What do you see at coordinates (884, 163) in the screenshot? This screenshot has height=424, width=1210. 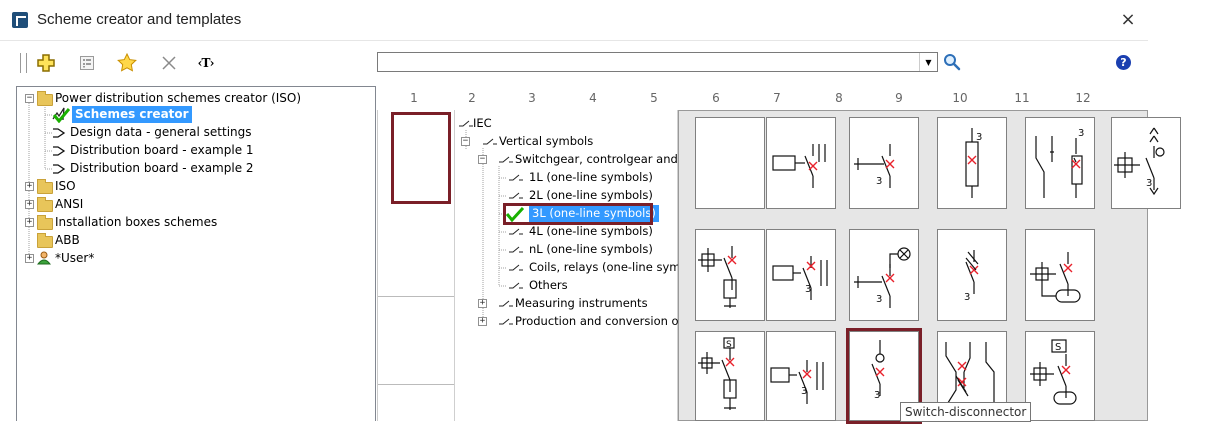 I see `symbol-cell-circuit-breaker: 3` at bounding box center [884, 163].